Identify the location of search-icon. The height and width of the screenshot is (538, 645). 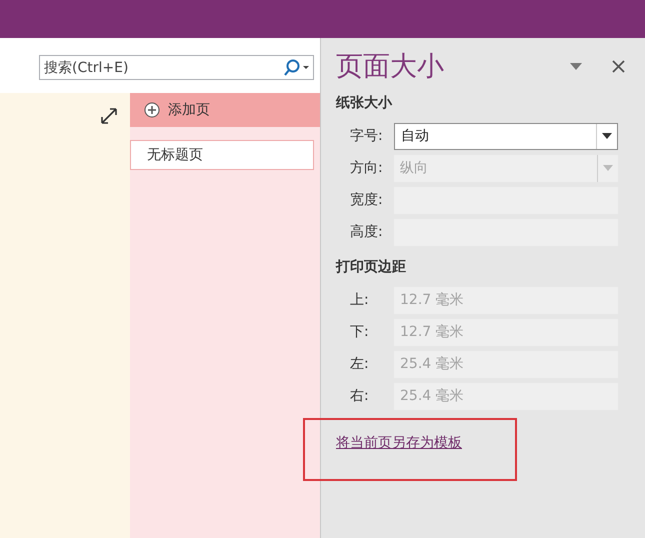
(296, 68).